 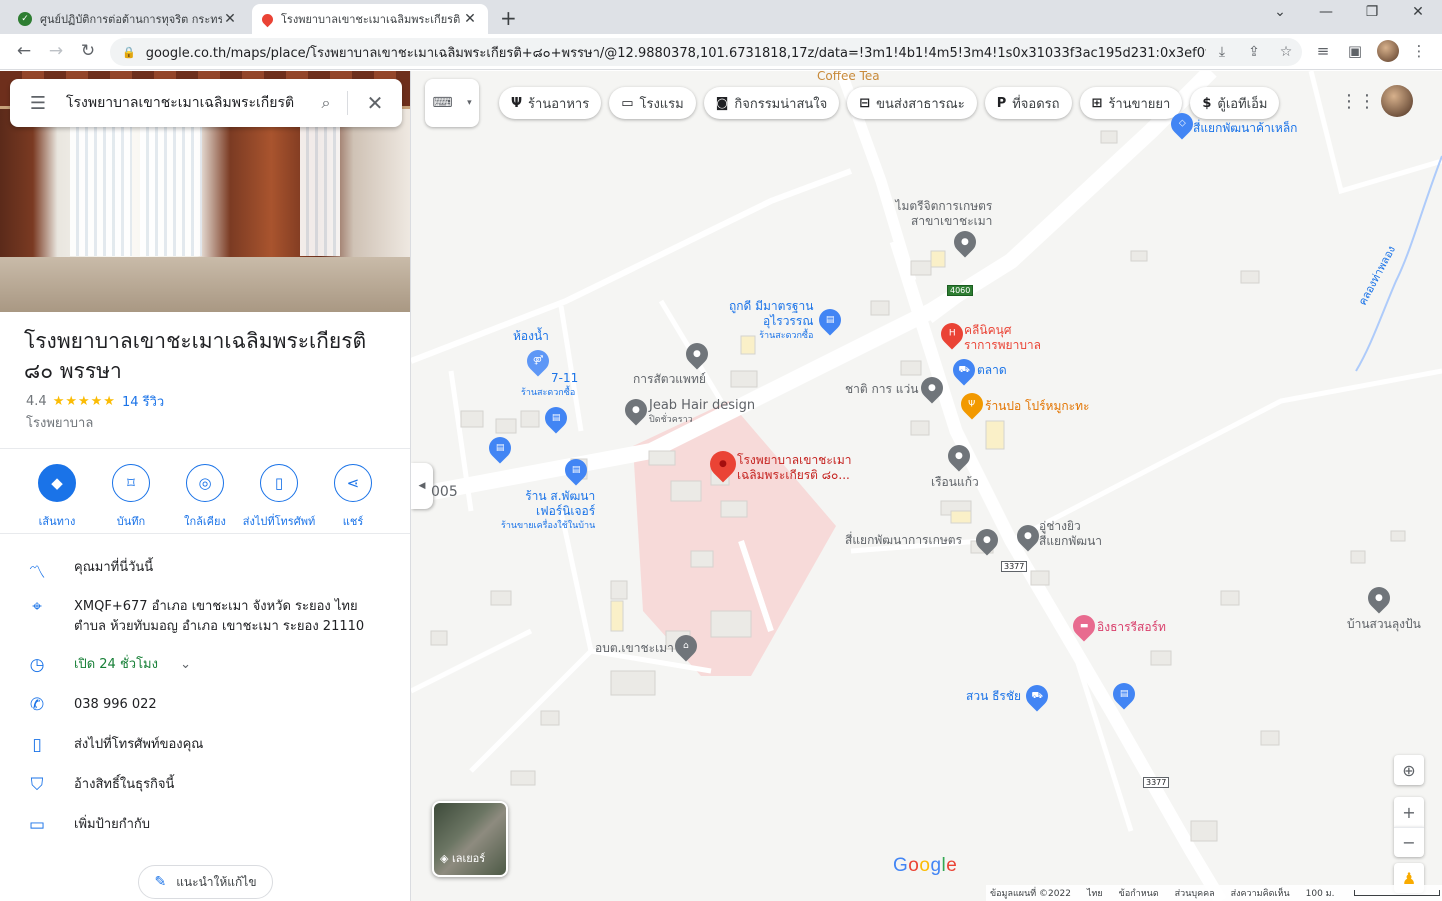 I want to click on account-avatar, so click(x=1397, y=101).